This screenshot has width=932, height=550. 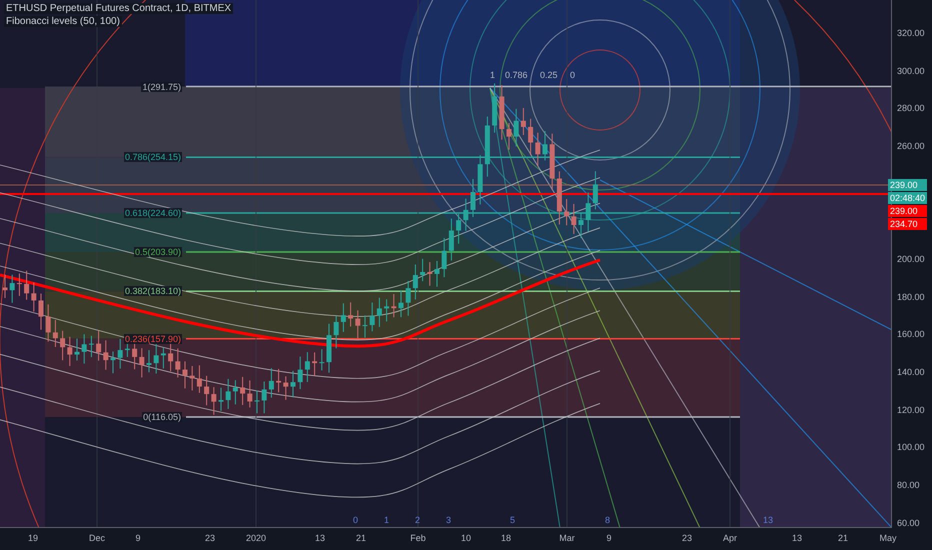 What do you see at coordinates (573, 75) in the screenshot?
I see `fib-fan-label: 0` at bounding box center [573, 75].